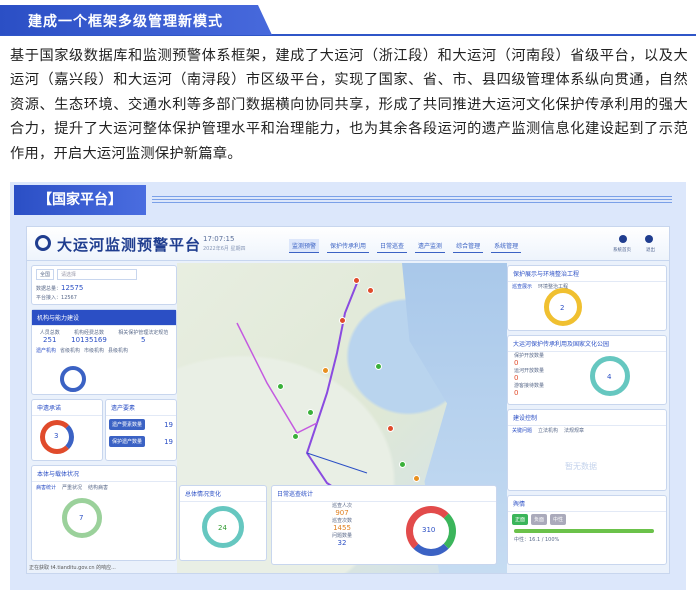  Describe the element at coordinates (45, 274) in the screenshot. I see `region-select: 全国` at that location.